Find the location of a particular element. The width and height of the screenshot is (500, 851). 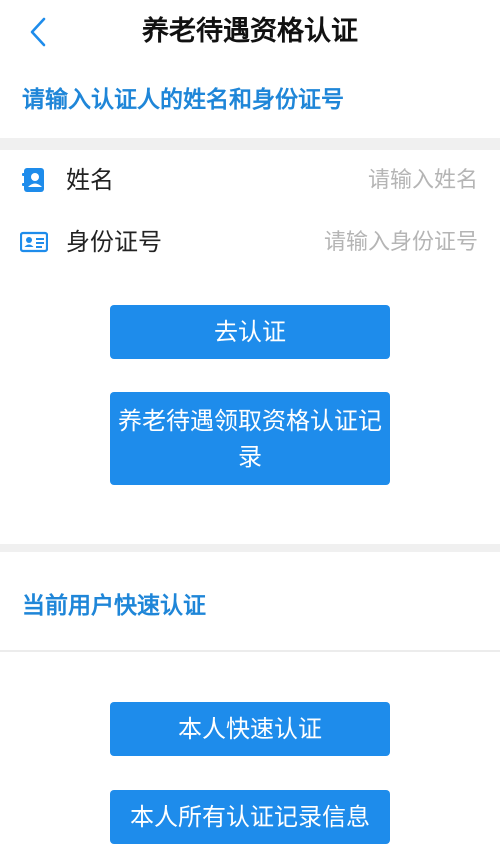

divider is located at coordinates (250, 651).